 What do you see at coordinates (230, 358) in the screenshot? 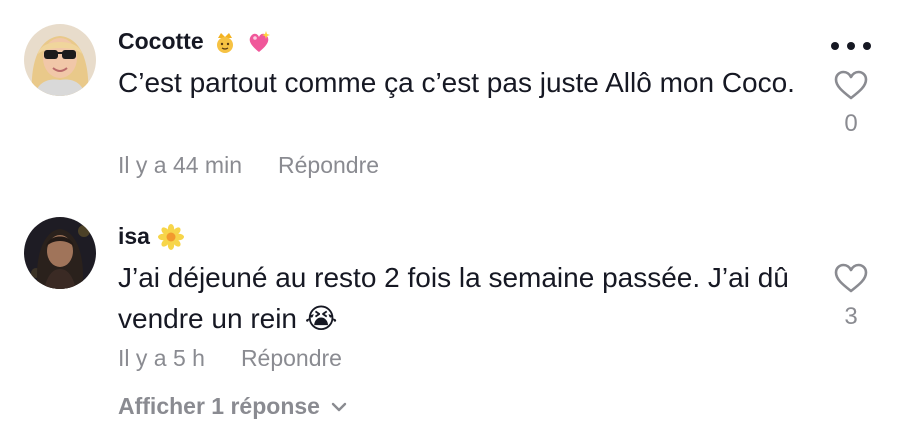
I see `comment-meta: Il y a 5 h Répondre` at bounding box center [230, 358].